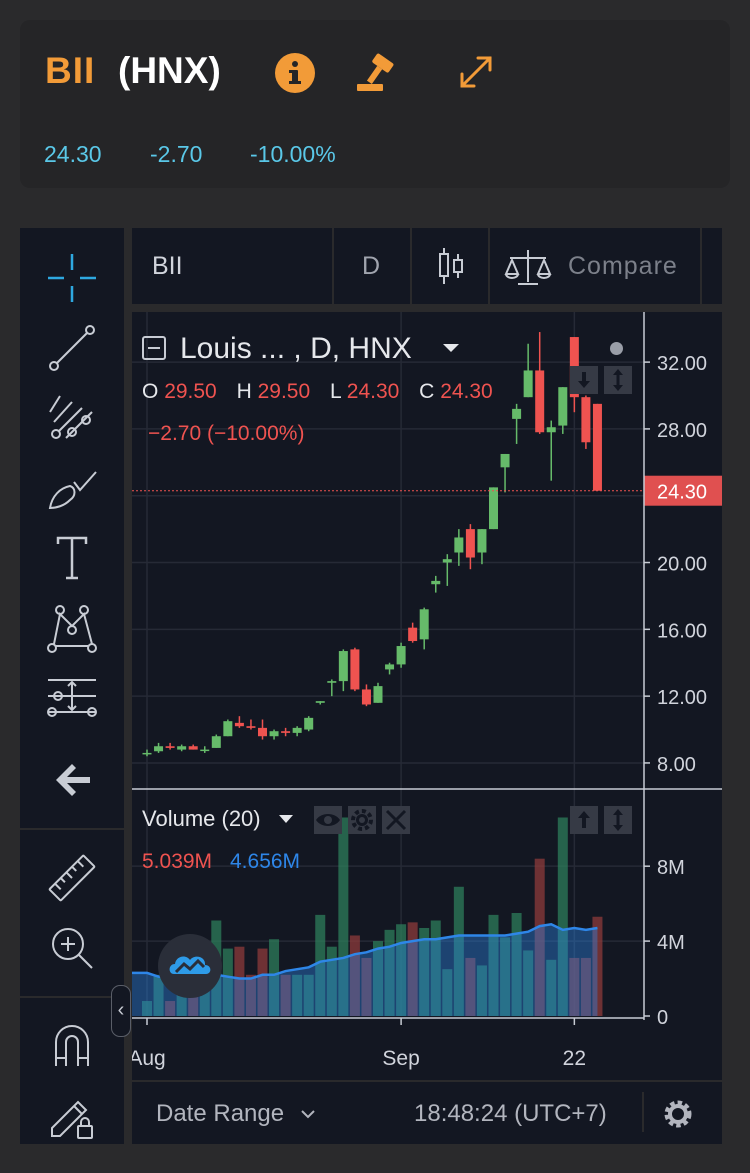 The width and height of the screenshot is (750, 1173). I want to click on volume-tick-label: 0, so click(662, 1018).